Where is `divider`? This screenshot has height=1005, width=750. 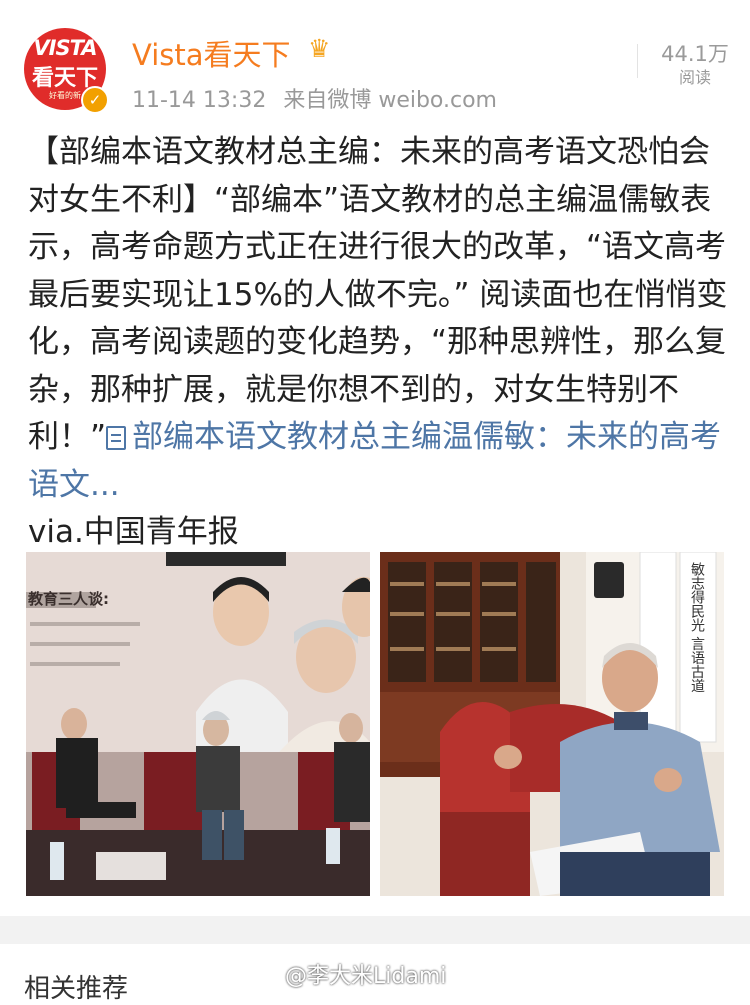
divider is located at coordinates (637, 61).